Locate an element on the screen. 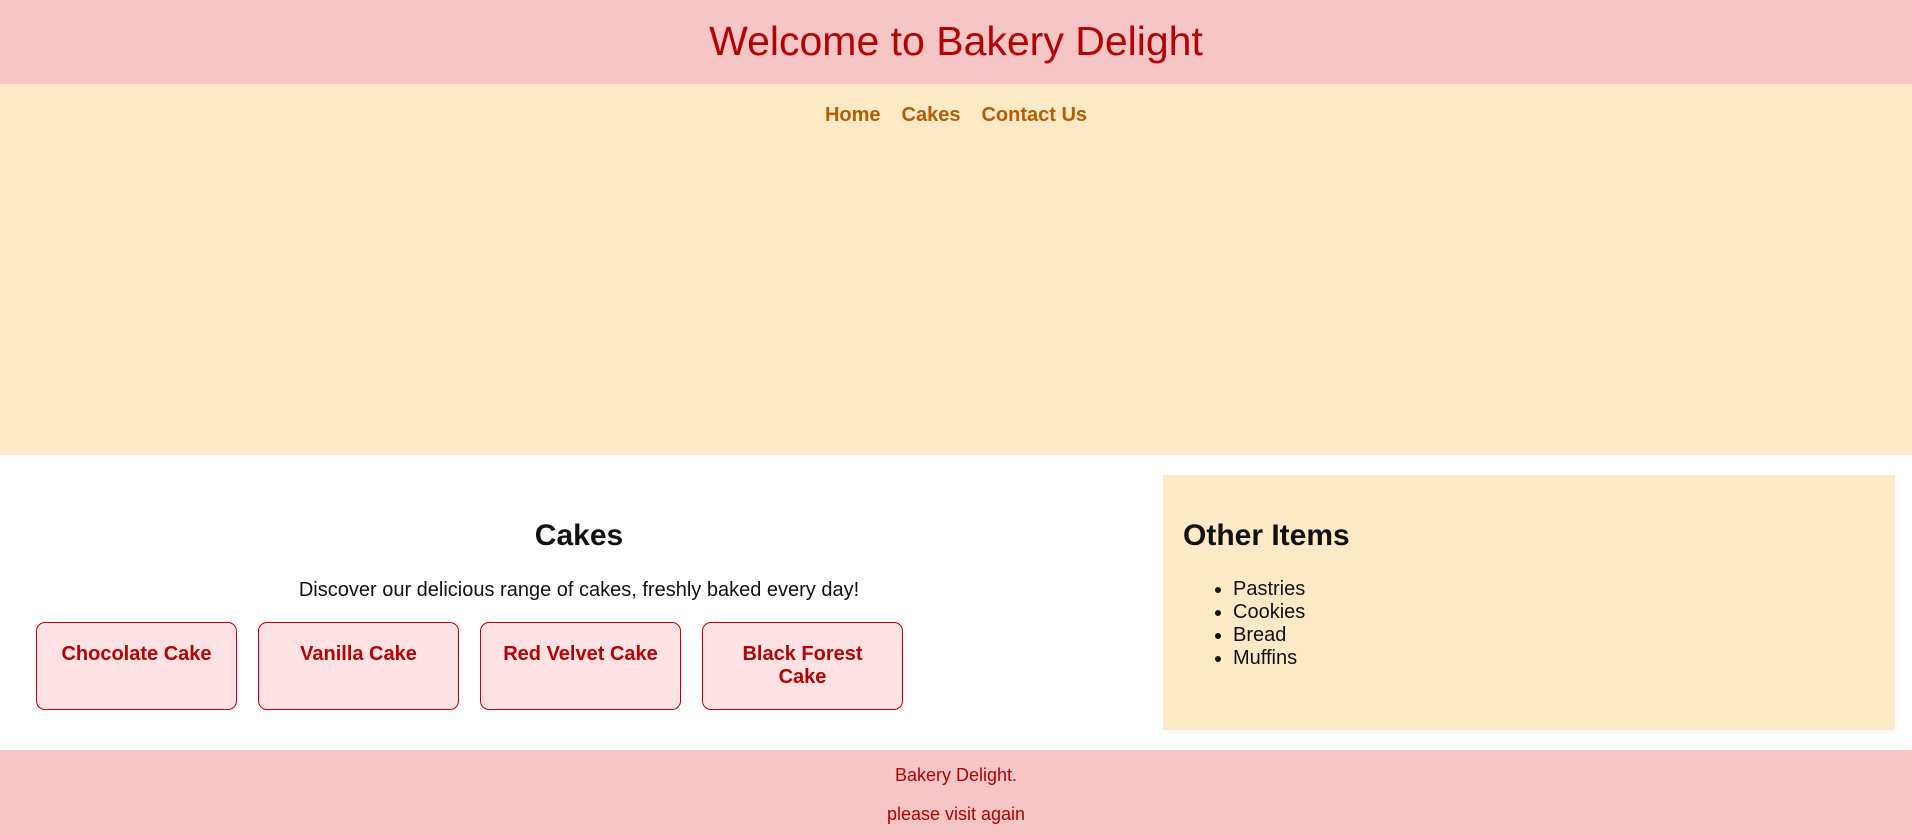  footer-brand-text: Bakery Delight. is located at coordinates (956, 775).